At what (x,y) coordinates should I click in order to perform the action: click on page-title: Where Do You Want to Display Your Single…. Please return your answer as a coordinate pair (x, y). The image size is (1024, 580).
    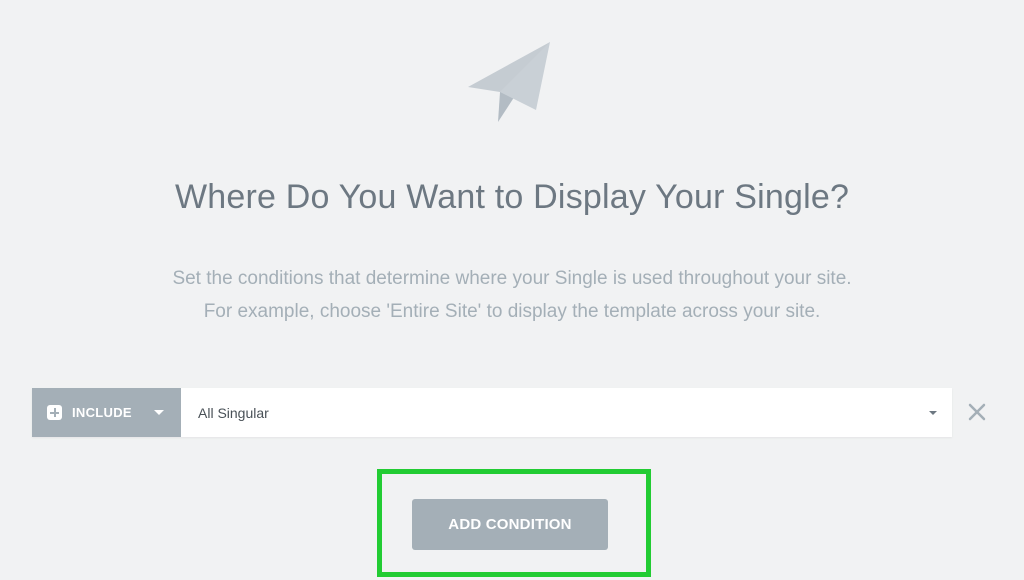
    Looking at the image, I should click on (512, 197).